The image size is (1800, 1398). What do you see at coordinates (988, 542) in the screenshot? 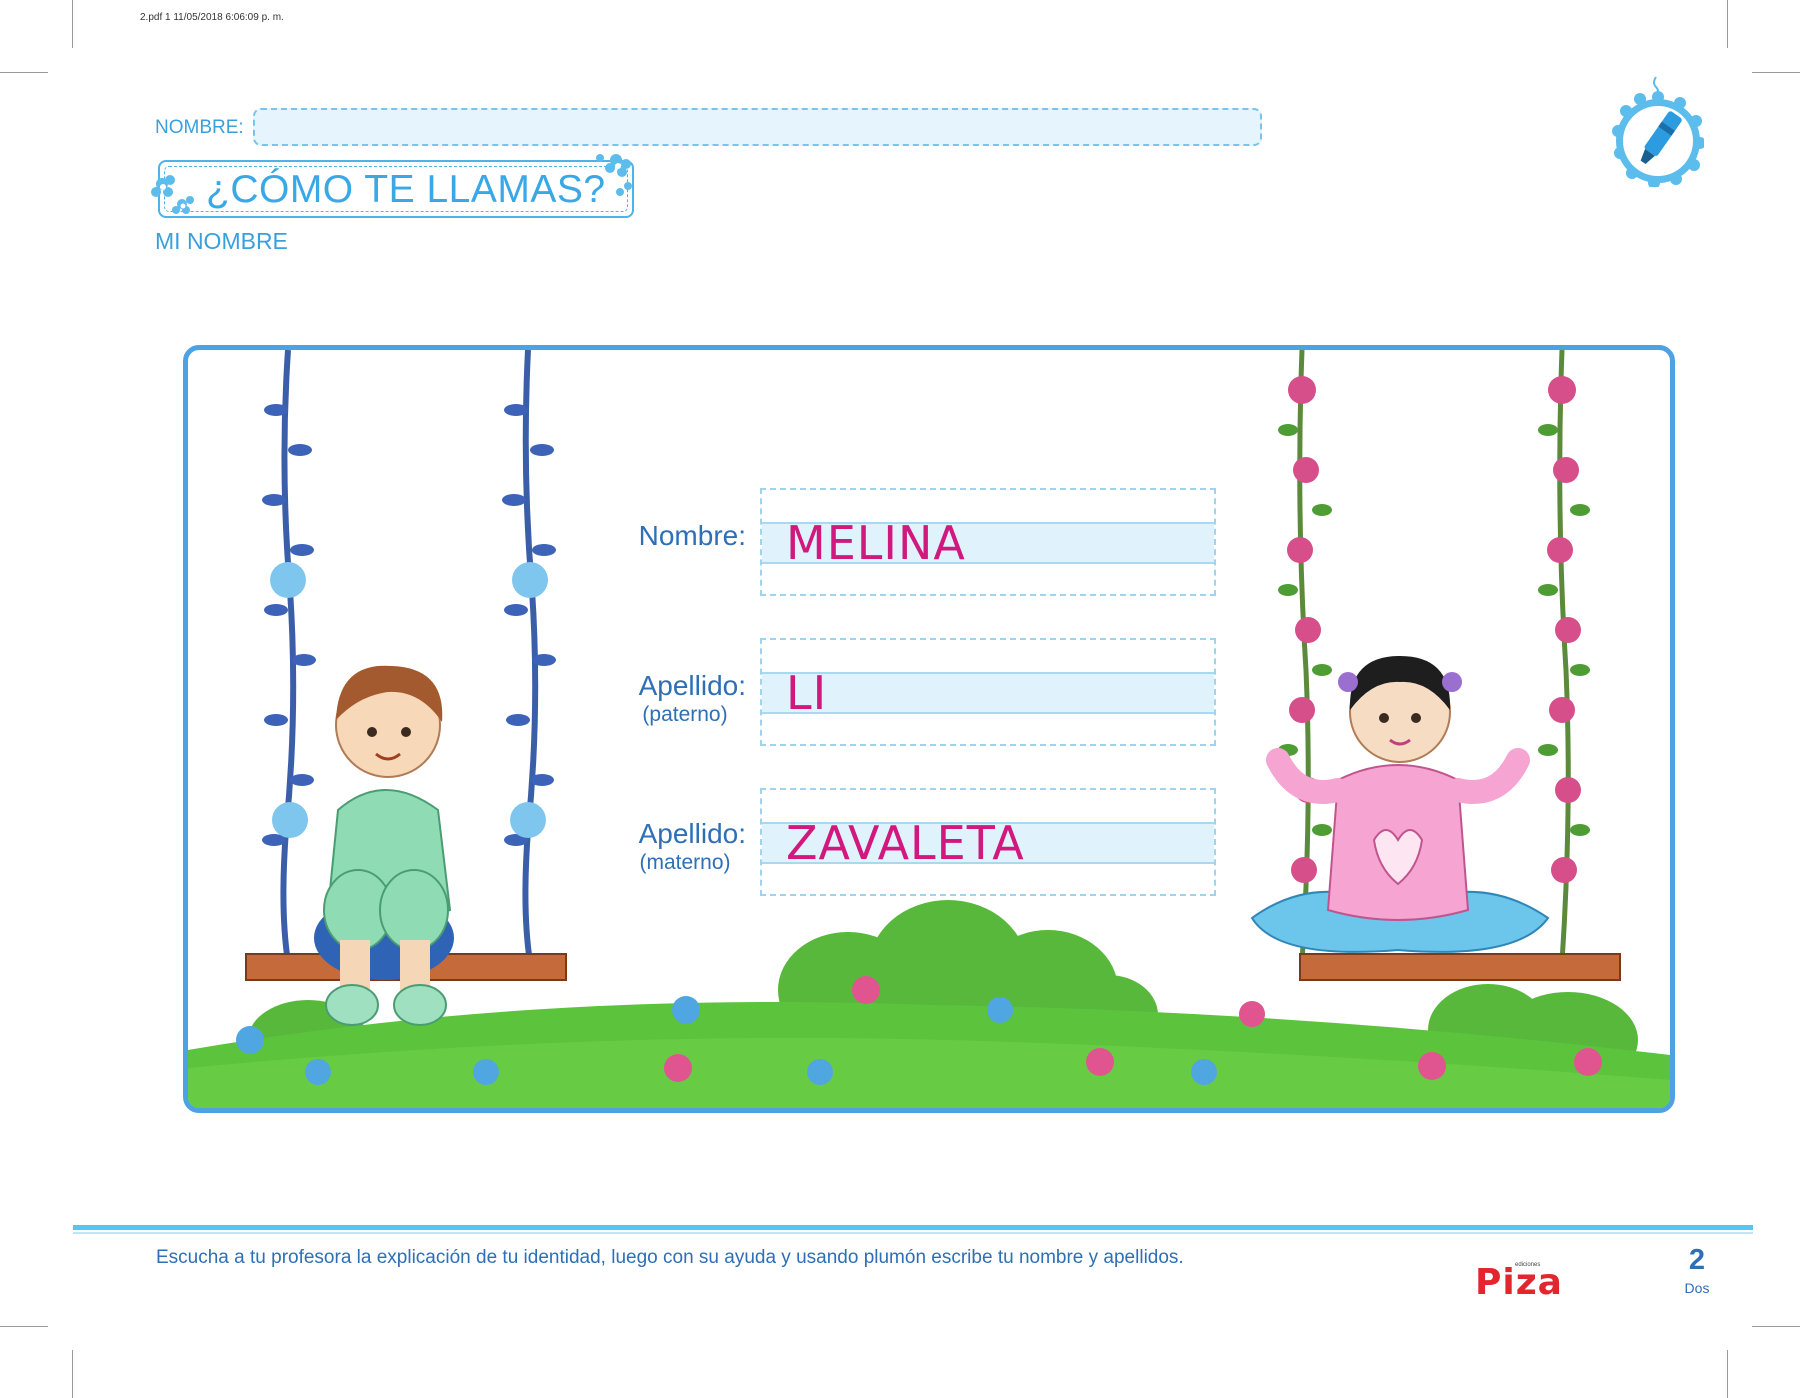
I see `first-name-field: MELINA` at bounding box center [988, 542].